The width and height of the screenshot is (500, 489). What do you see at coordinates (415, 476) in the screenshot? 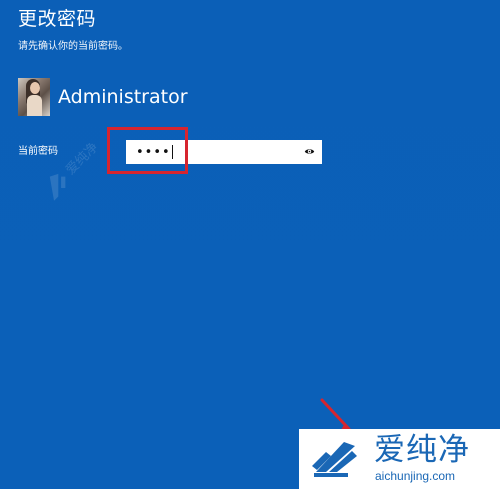
I see `brand-domain-text: aichunjing.com` at bounding box center [415, 476].